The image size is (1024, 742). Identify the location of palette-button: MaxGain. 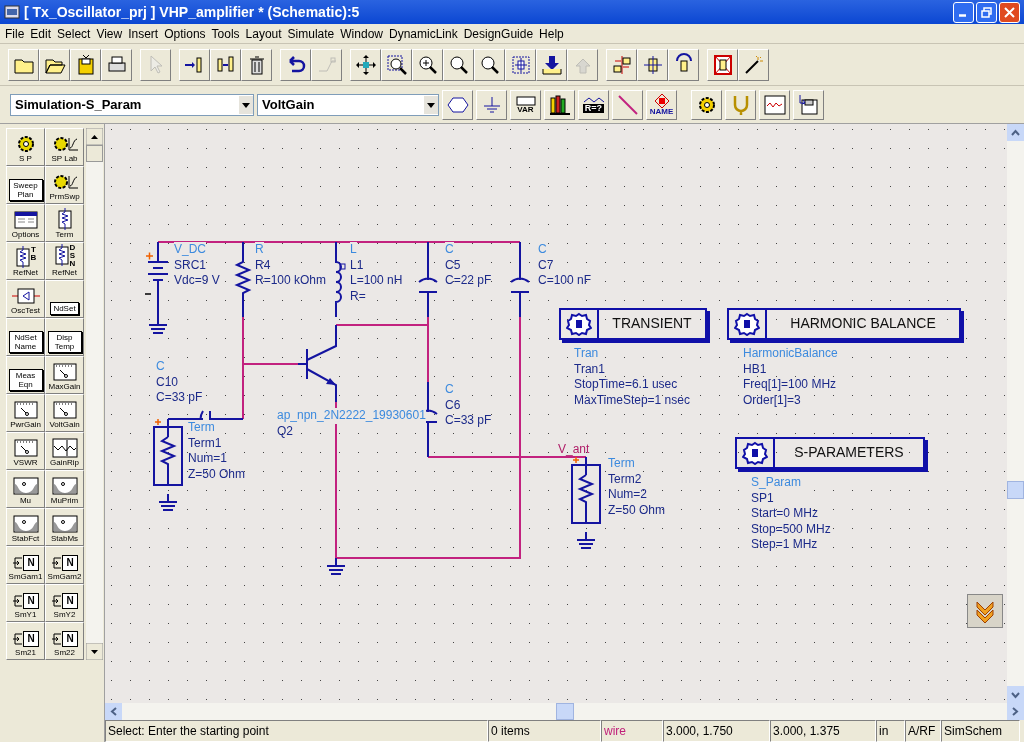
(64, 375).